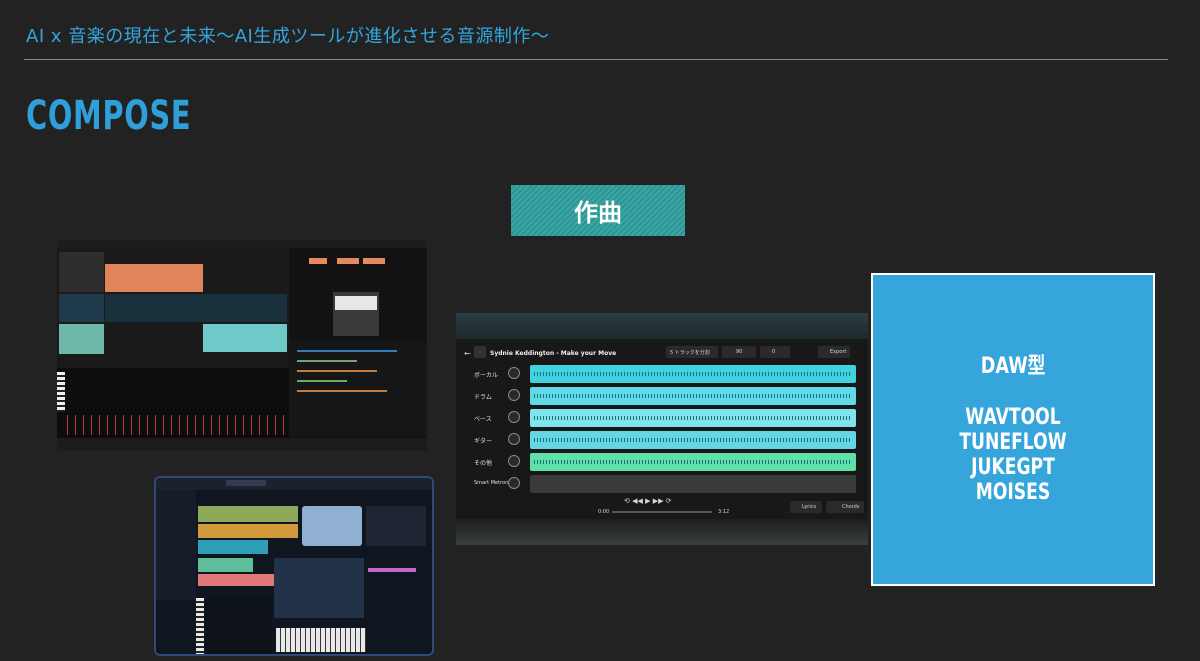 Image resolution: width=1200 pixels, height=661 pixels. Describe the element at coordinates (845, 507) in the screenshot. I see `chords-button: Chords` at that location.